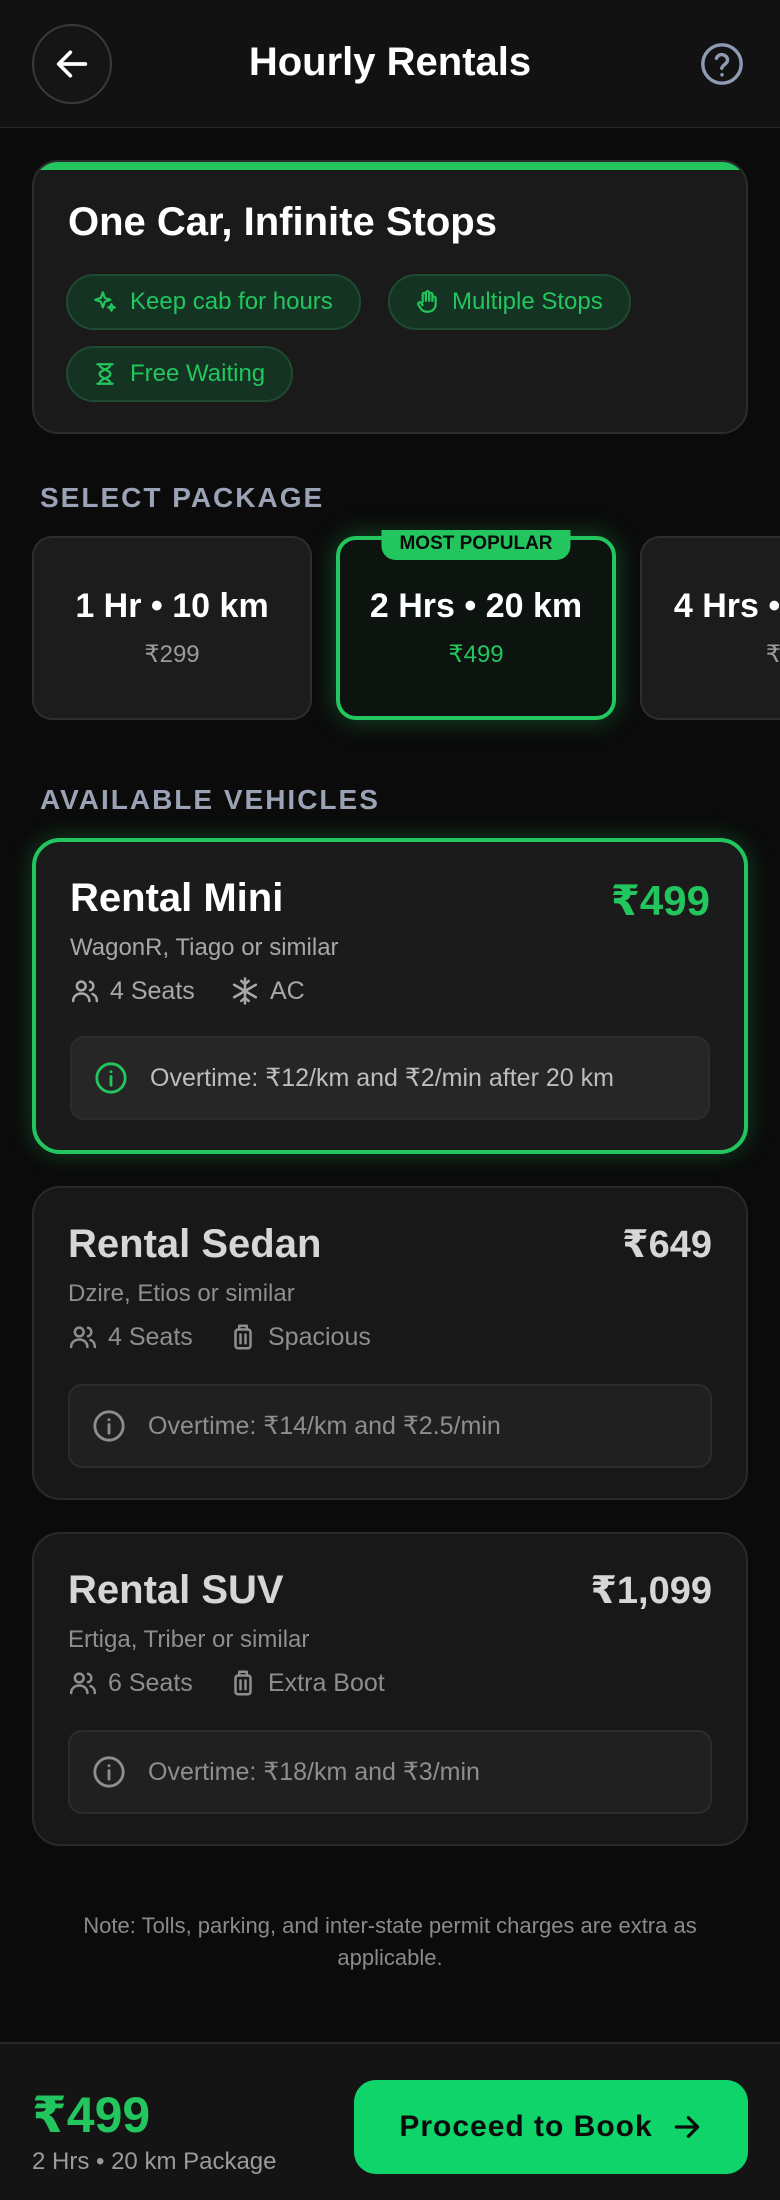  I want to click on vehicle-feature: Spacious, so click(299, 1337).